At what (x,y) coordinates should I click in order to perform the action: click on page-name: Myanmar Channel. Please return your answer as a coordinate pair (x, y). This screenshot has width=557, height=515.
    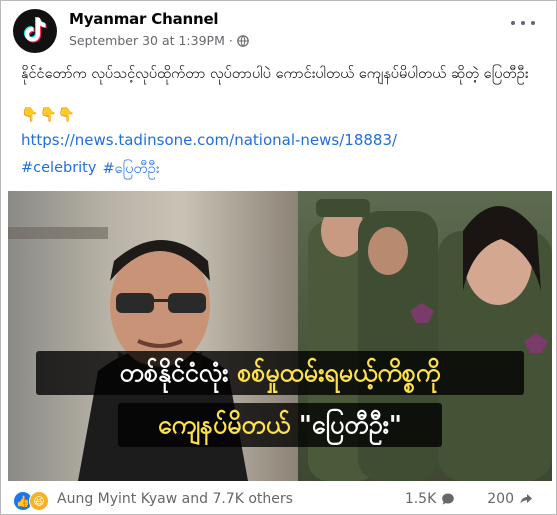
    Looking at the image, I should click on (144, 19).